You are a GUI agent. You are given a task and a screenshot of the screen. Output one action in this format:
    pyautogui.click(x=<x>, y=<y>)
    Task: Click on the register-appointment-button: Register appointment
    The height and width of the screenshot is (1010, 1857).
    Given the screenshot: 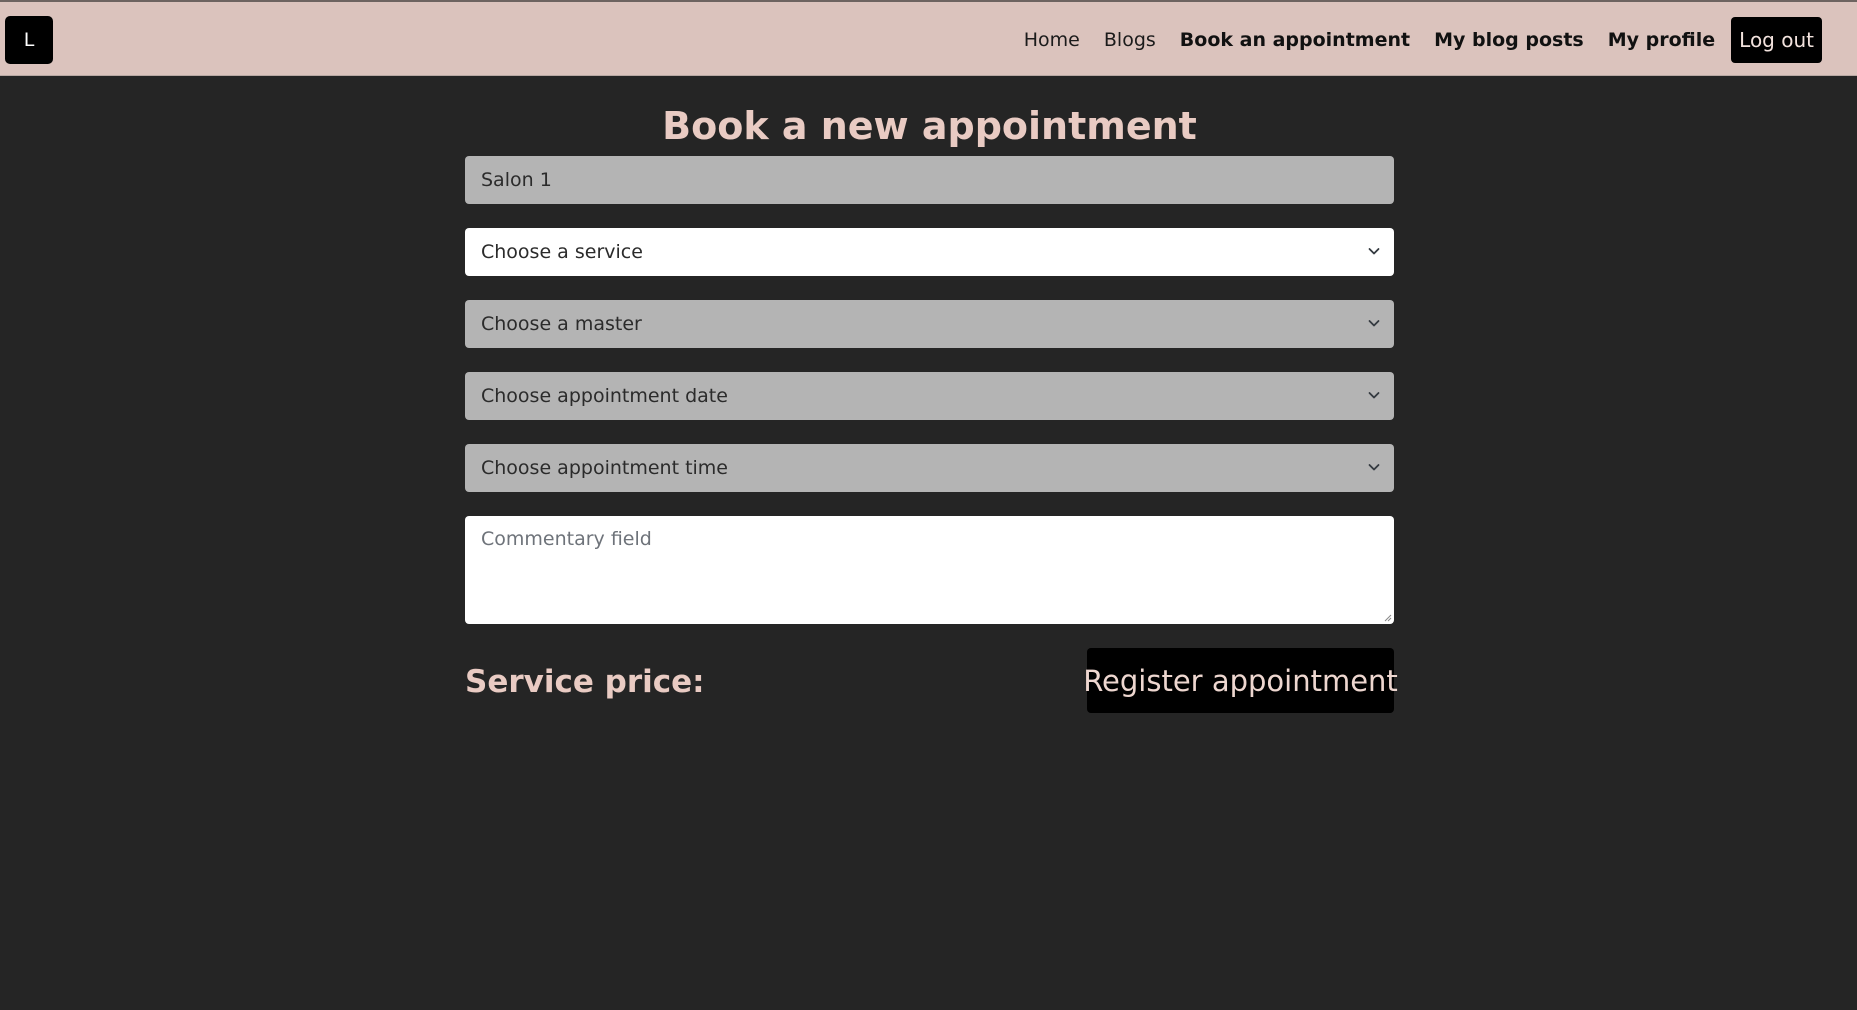 What is the action you would take?
    pyautogui.click(x=1240, y=680)
    